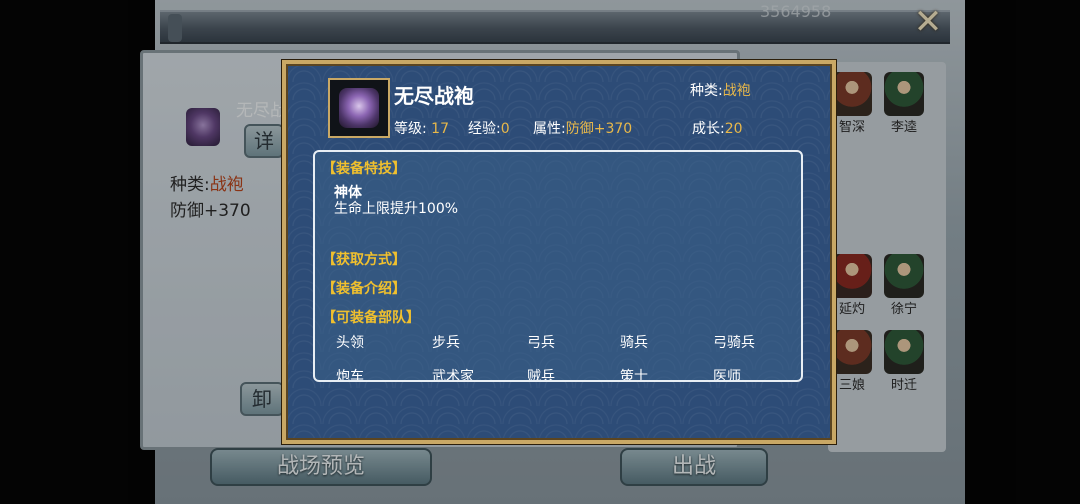  What do you see at coordinates (708, 129) in the screenshot?
I see `growth-label: 成长:` at bounding box center [708, 129].